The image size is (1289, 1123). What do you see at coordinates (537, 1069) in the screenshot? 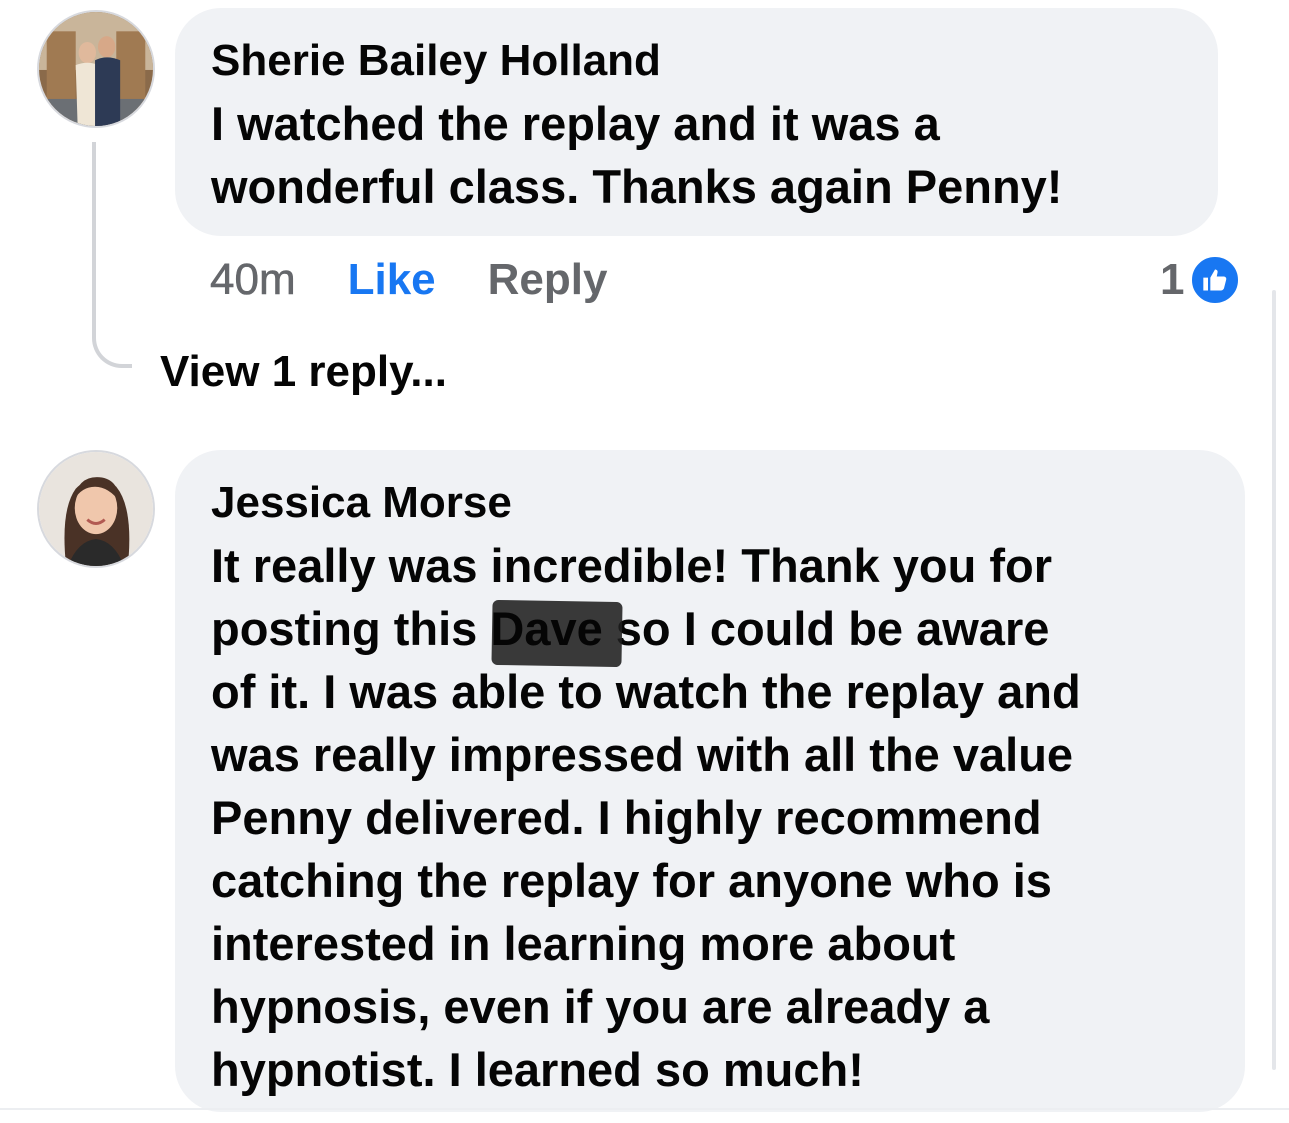
I see `comment-text-line: hypnotist. I learned so much!` at bounding box center [537, 1069].